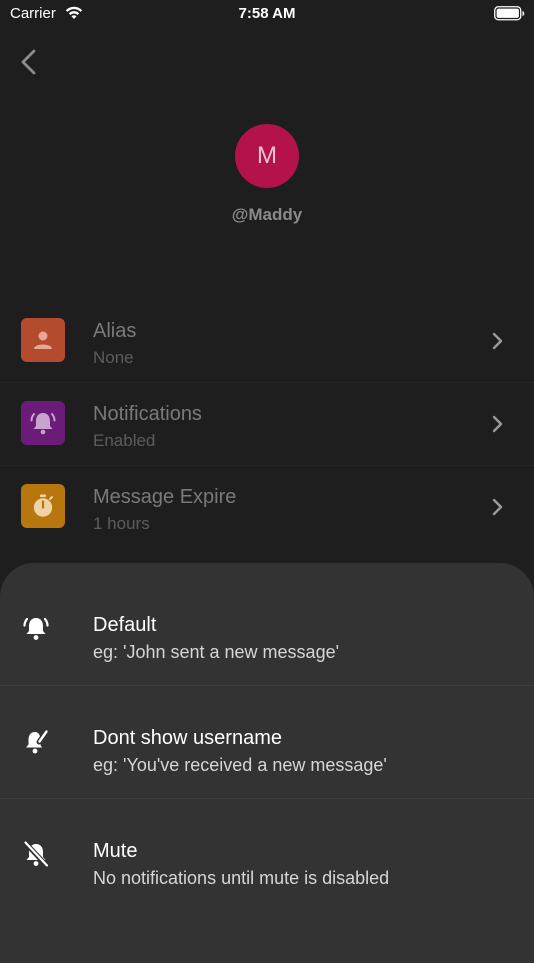 Image resolution: width=534 pixels, height=963 pixels. What do you see at coordinates (509, 13) in the screenshot?
I see `battery-icon` at bounding box center [509, 13].